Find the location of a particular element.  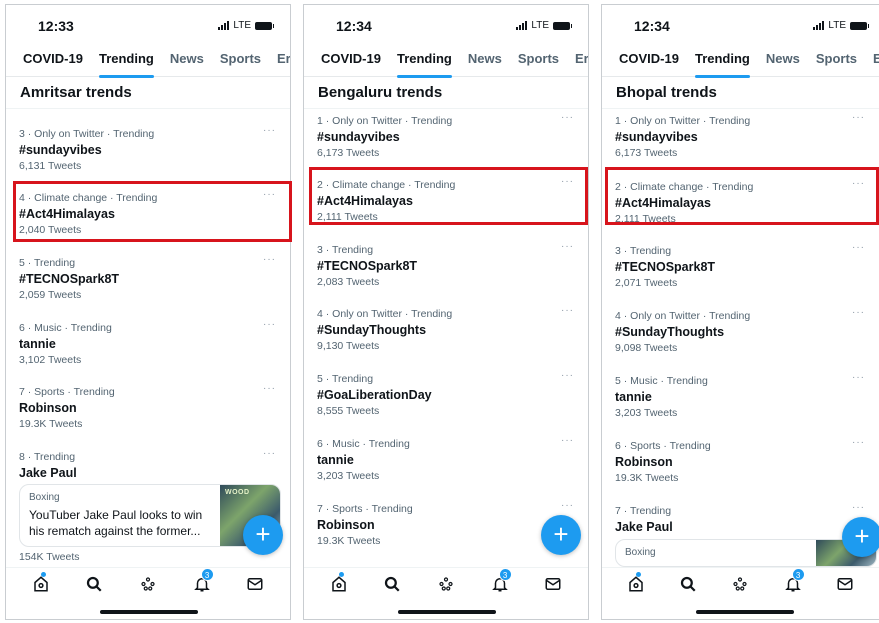

trend-meta: 8 · Trending is located at coordinates (47, 457).